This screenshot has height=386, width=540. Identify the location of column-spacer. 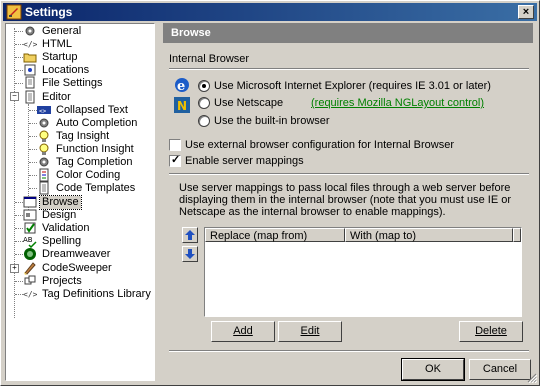
(517, 235).